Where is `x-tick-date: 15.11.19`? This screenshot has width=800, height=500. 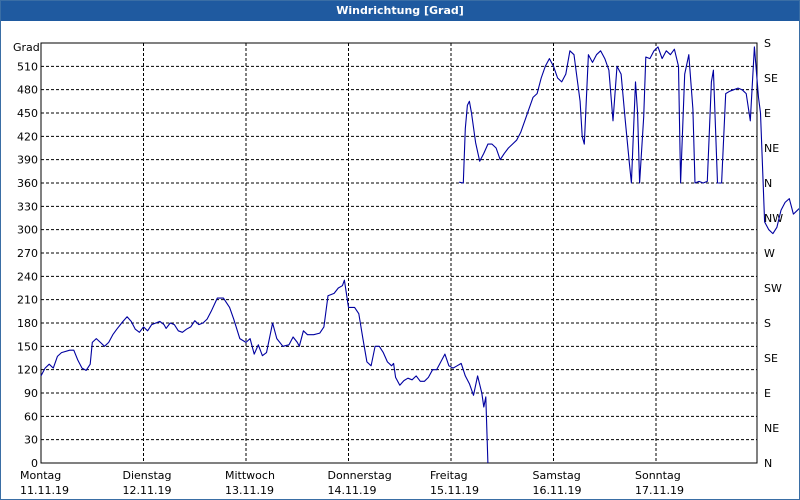 x-tick-date: 15.11.19 is located at coordinates (454, 490).